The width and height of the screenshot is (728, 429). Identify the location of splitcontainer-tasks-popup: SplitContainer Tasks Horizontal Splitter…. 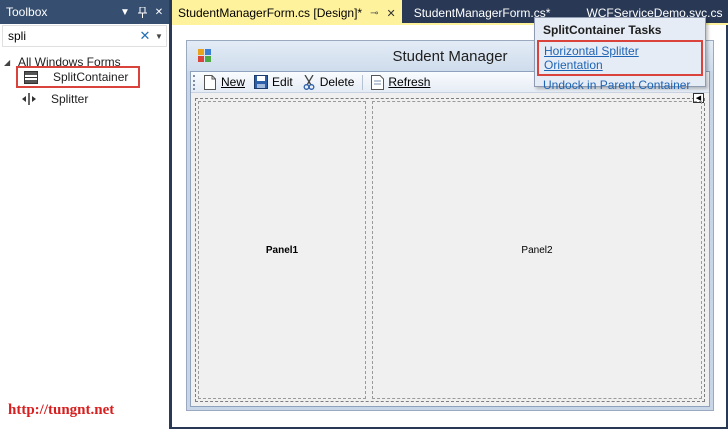
(620, 54).